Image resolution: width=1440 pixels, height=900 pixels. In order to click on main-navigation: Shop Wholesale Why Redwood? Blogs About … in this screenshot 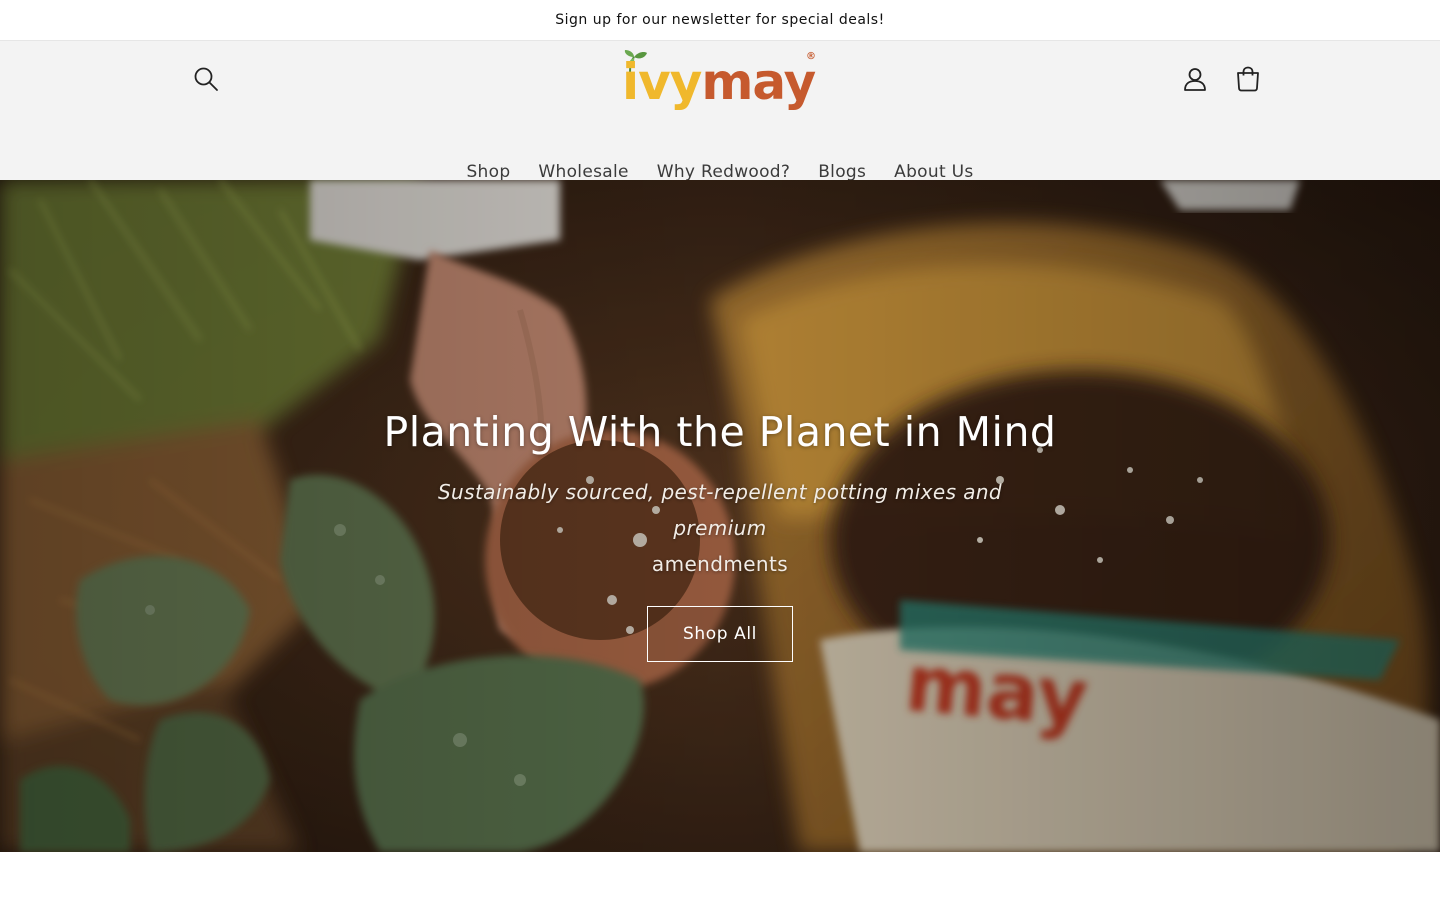, I will do `click(720, 172)`.